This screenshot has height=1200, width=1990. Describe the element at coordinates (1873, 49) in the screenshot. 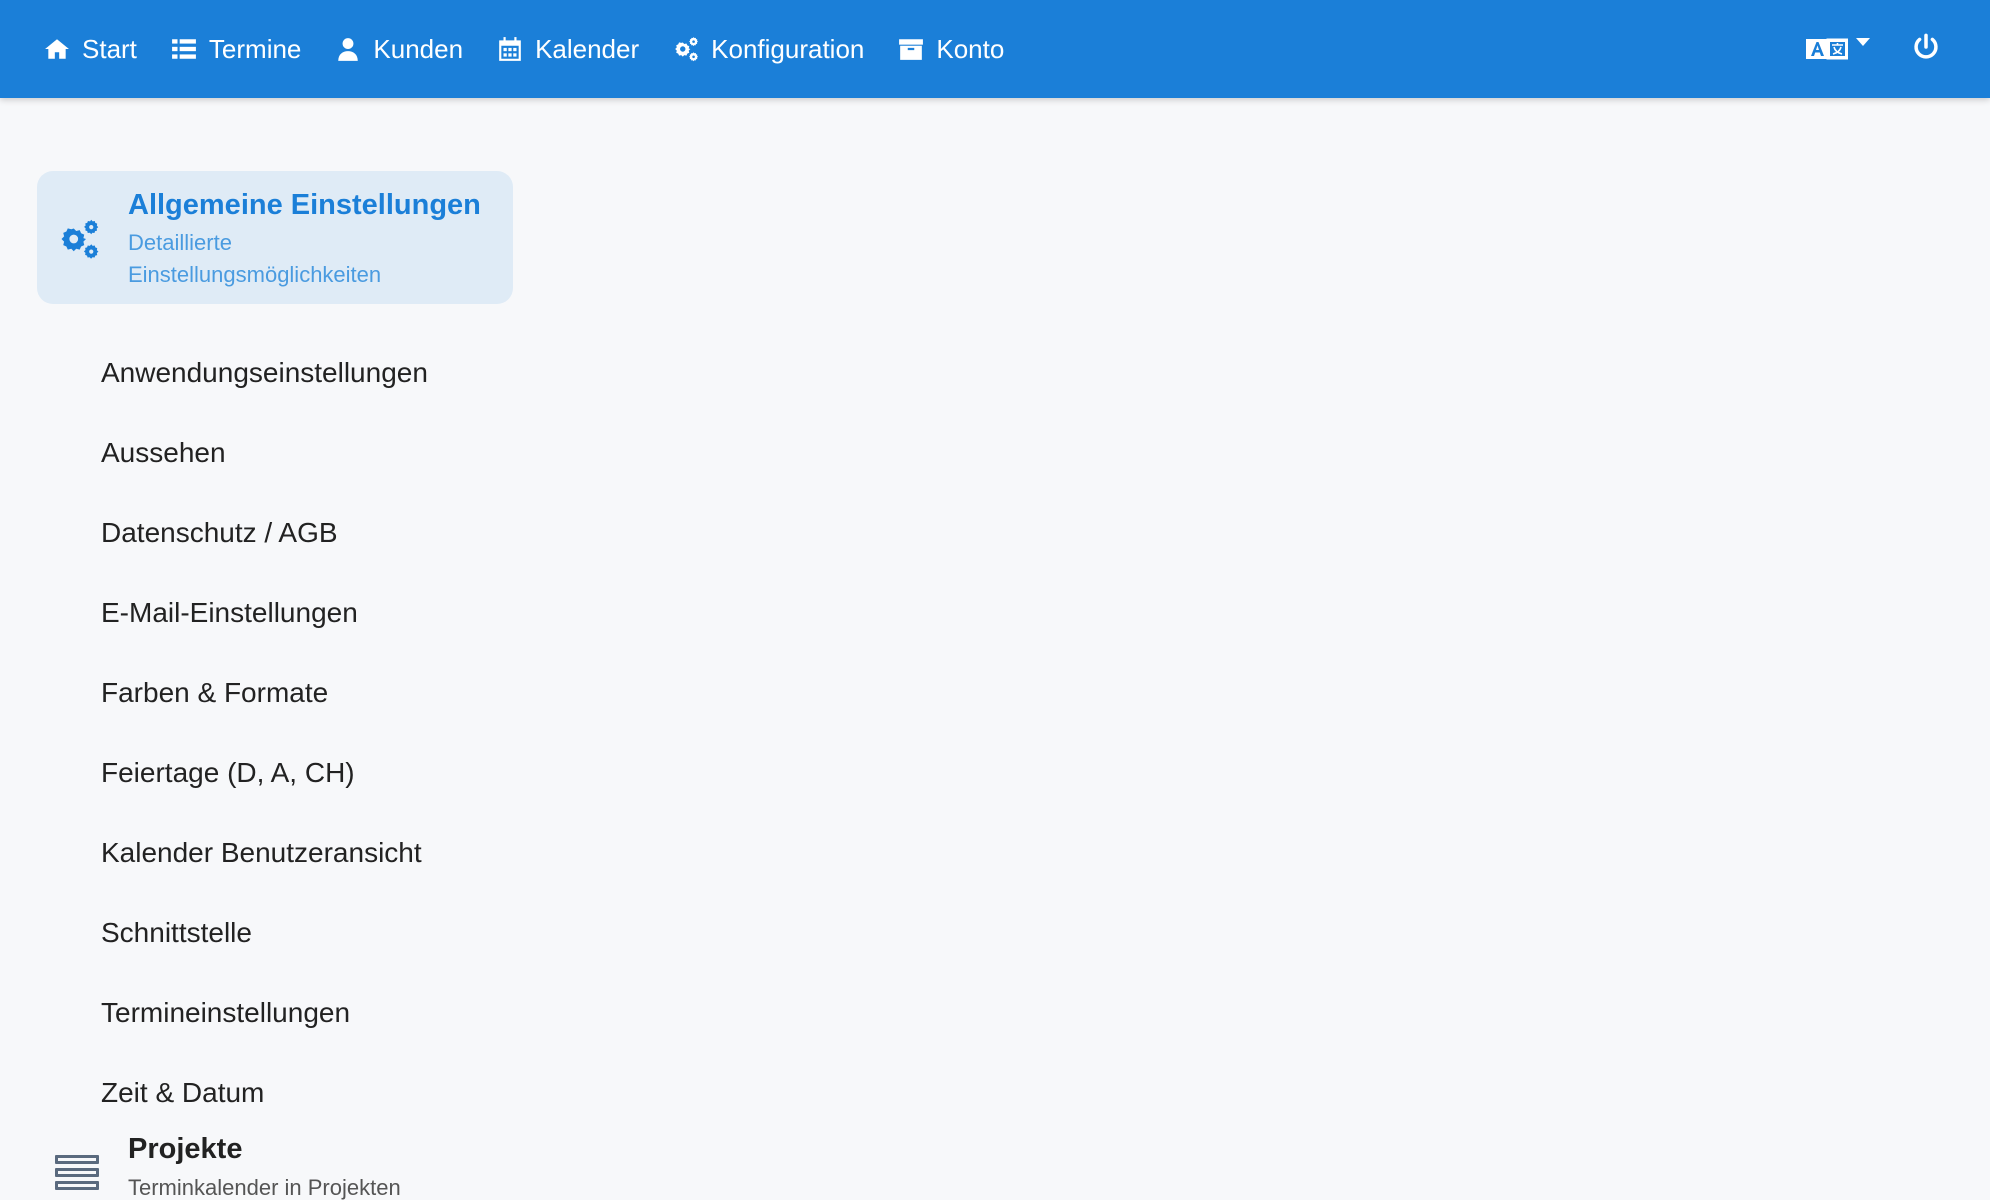

I see `nav-right` at that location.